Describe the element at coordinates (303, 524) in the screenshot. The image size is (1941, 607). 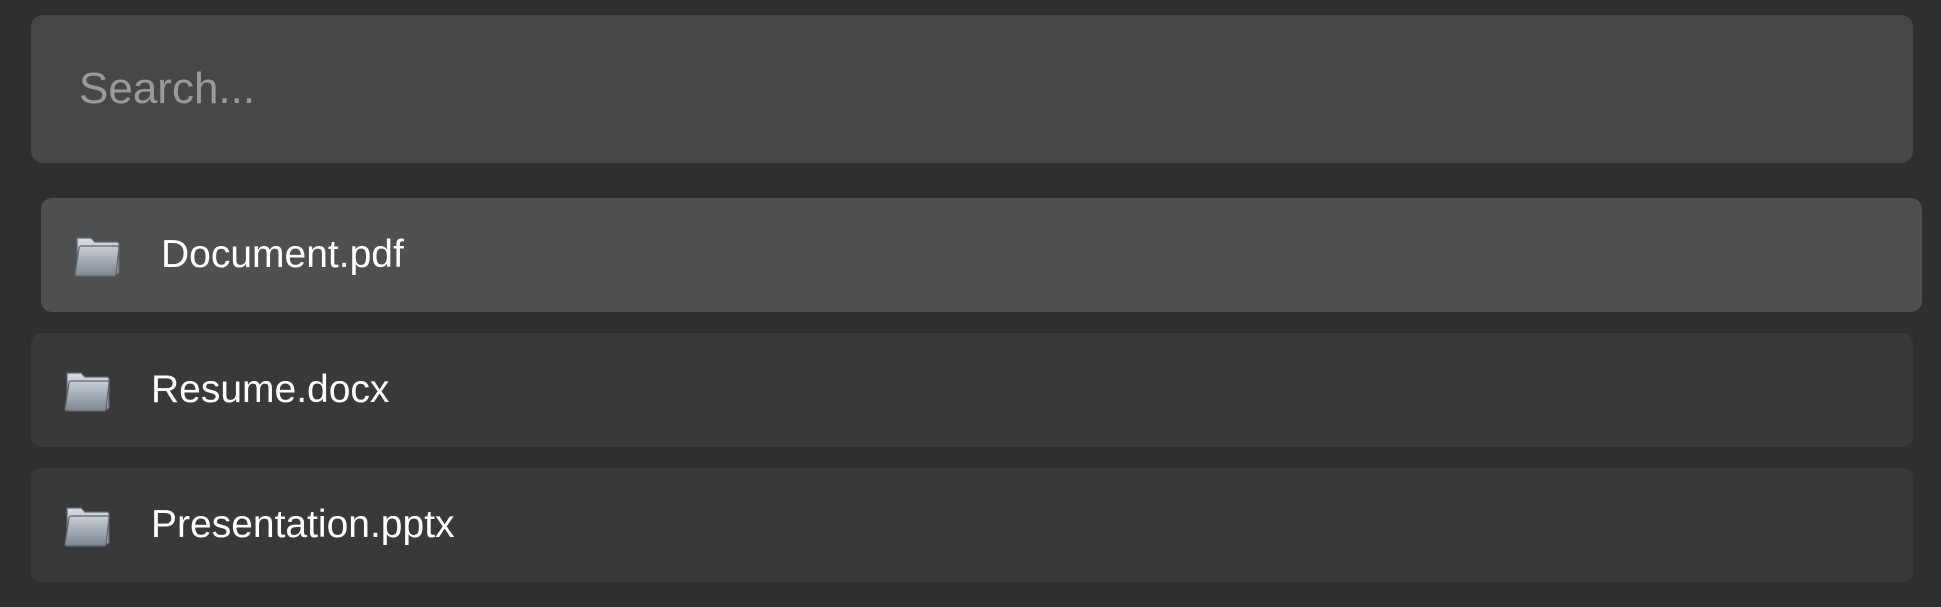
I see `file-name: Presentation.pptx` at that location.